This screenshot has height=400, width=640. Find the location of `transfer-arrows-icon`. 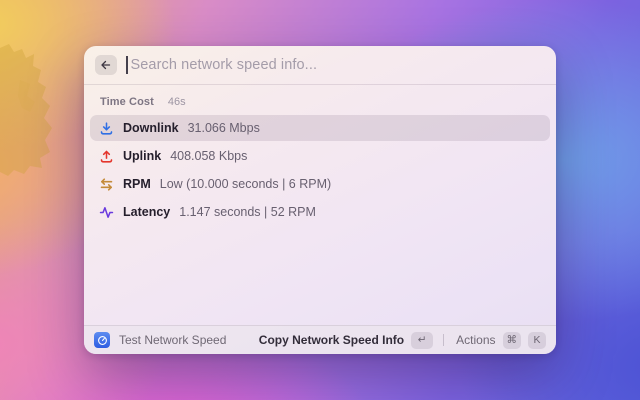

transfer-arrows-icon is located at coordinates (106, 184).